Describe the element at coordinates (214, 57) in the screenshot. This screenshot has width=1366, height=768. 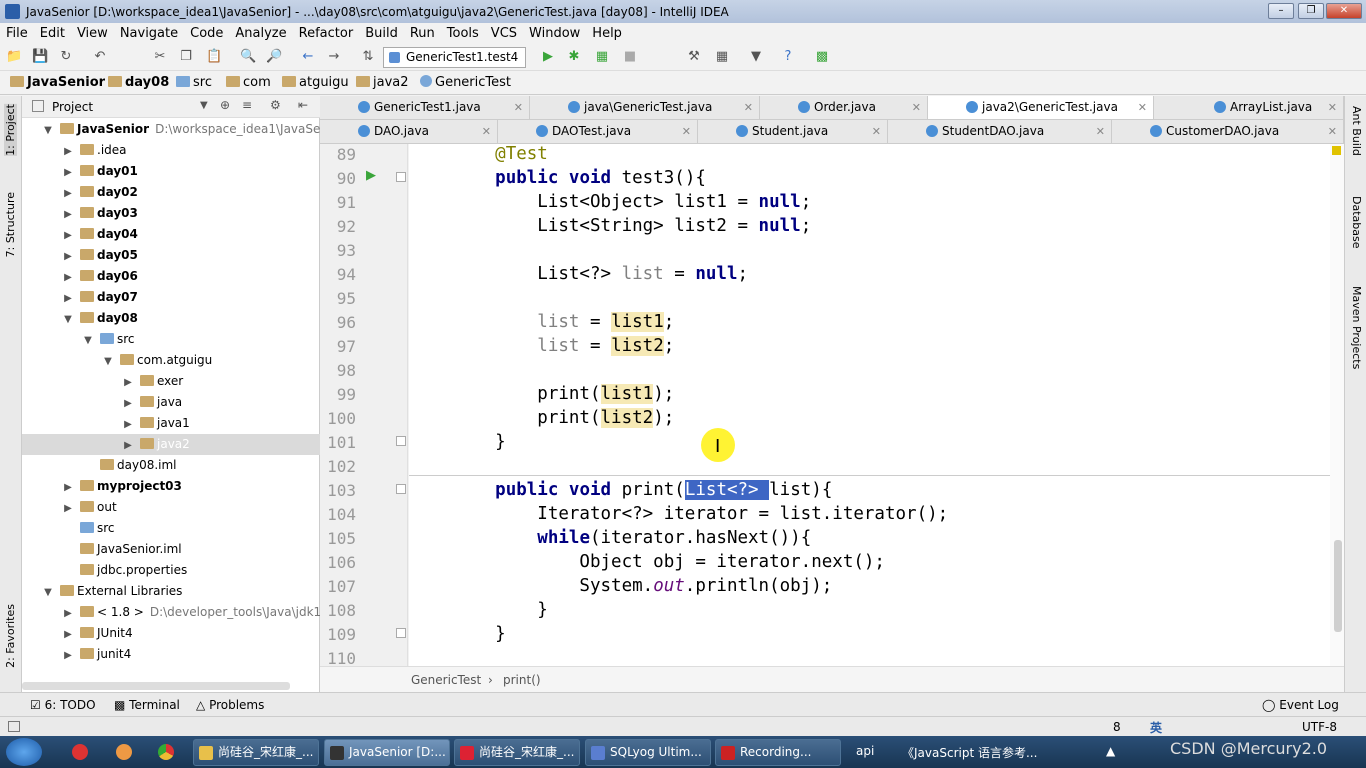
I see `paste-icon: 📋` at that location.